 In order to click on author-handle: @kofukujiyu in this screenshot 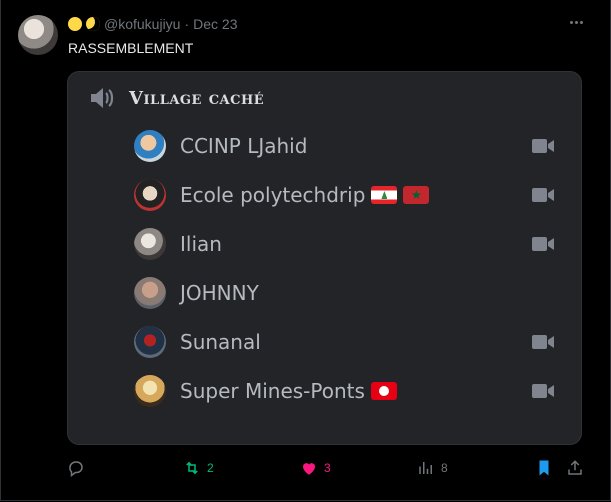, I will do `click(142, 24)`.